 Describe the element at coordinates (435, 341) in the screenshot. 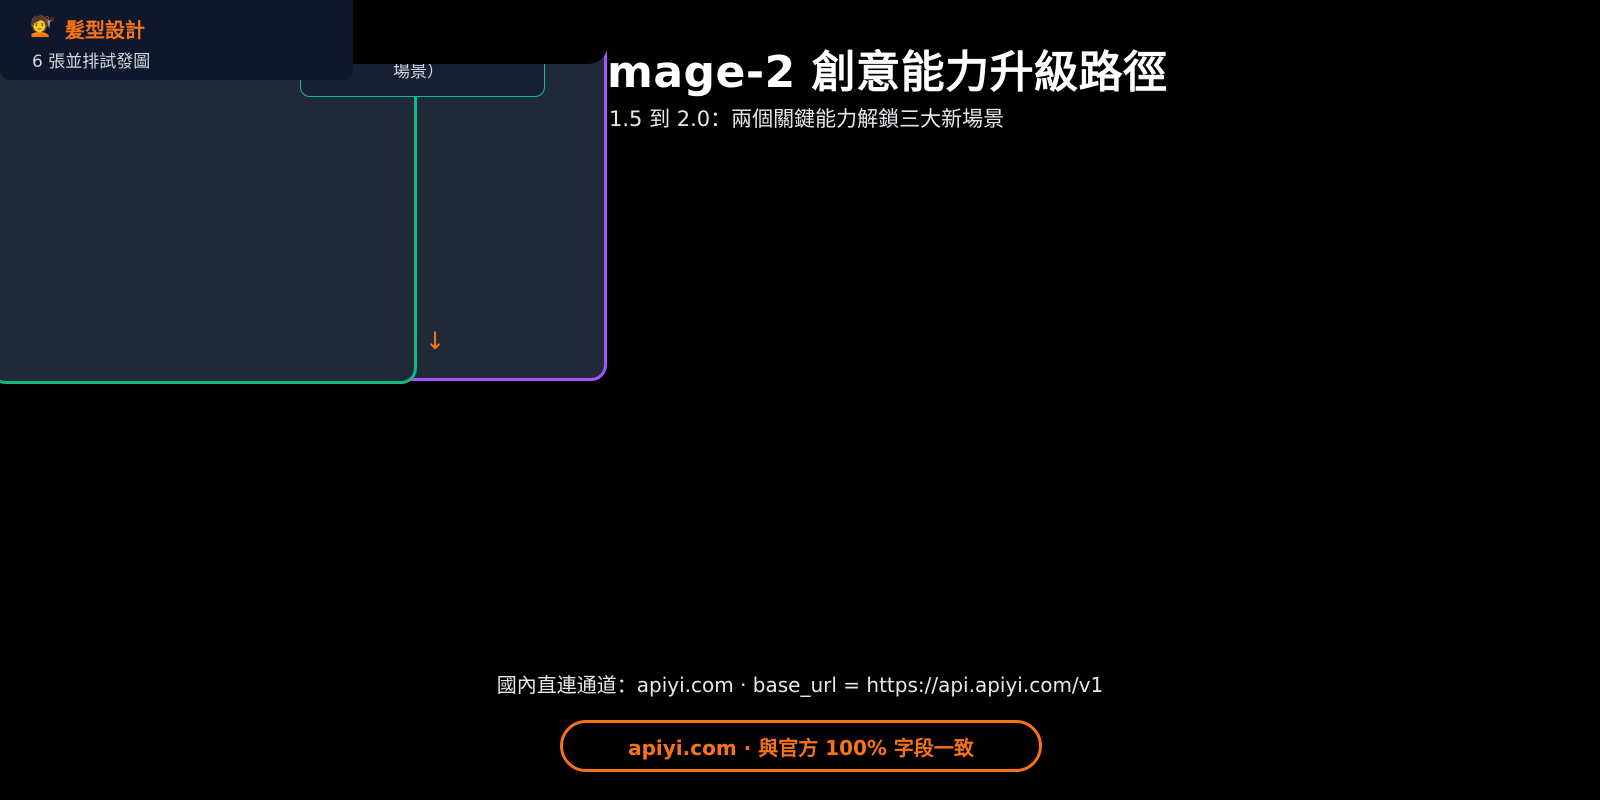

I see `arrow-down-icon: ↓` at that location.